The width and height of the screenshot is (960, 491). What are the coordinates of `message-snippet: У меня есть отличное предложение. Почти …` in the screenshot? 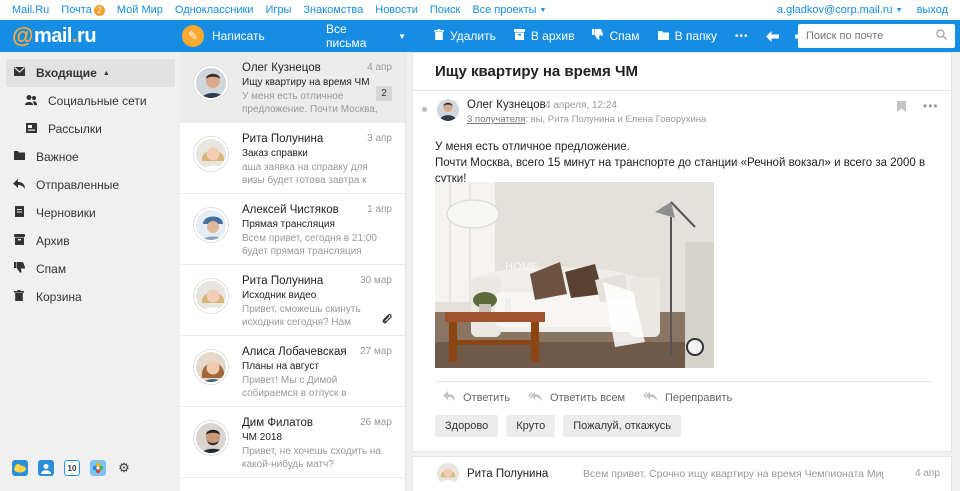 It's located at (310, 103).